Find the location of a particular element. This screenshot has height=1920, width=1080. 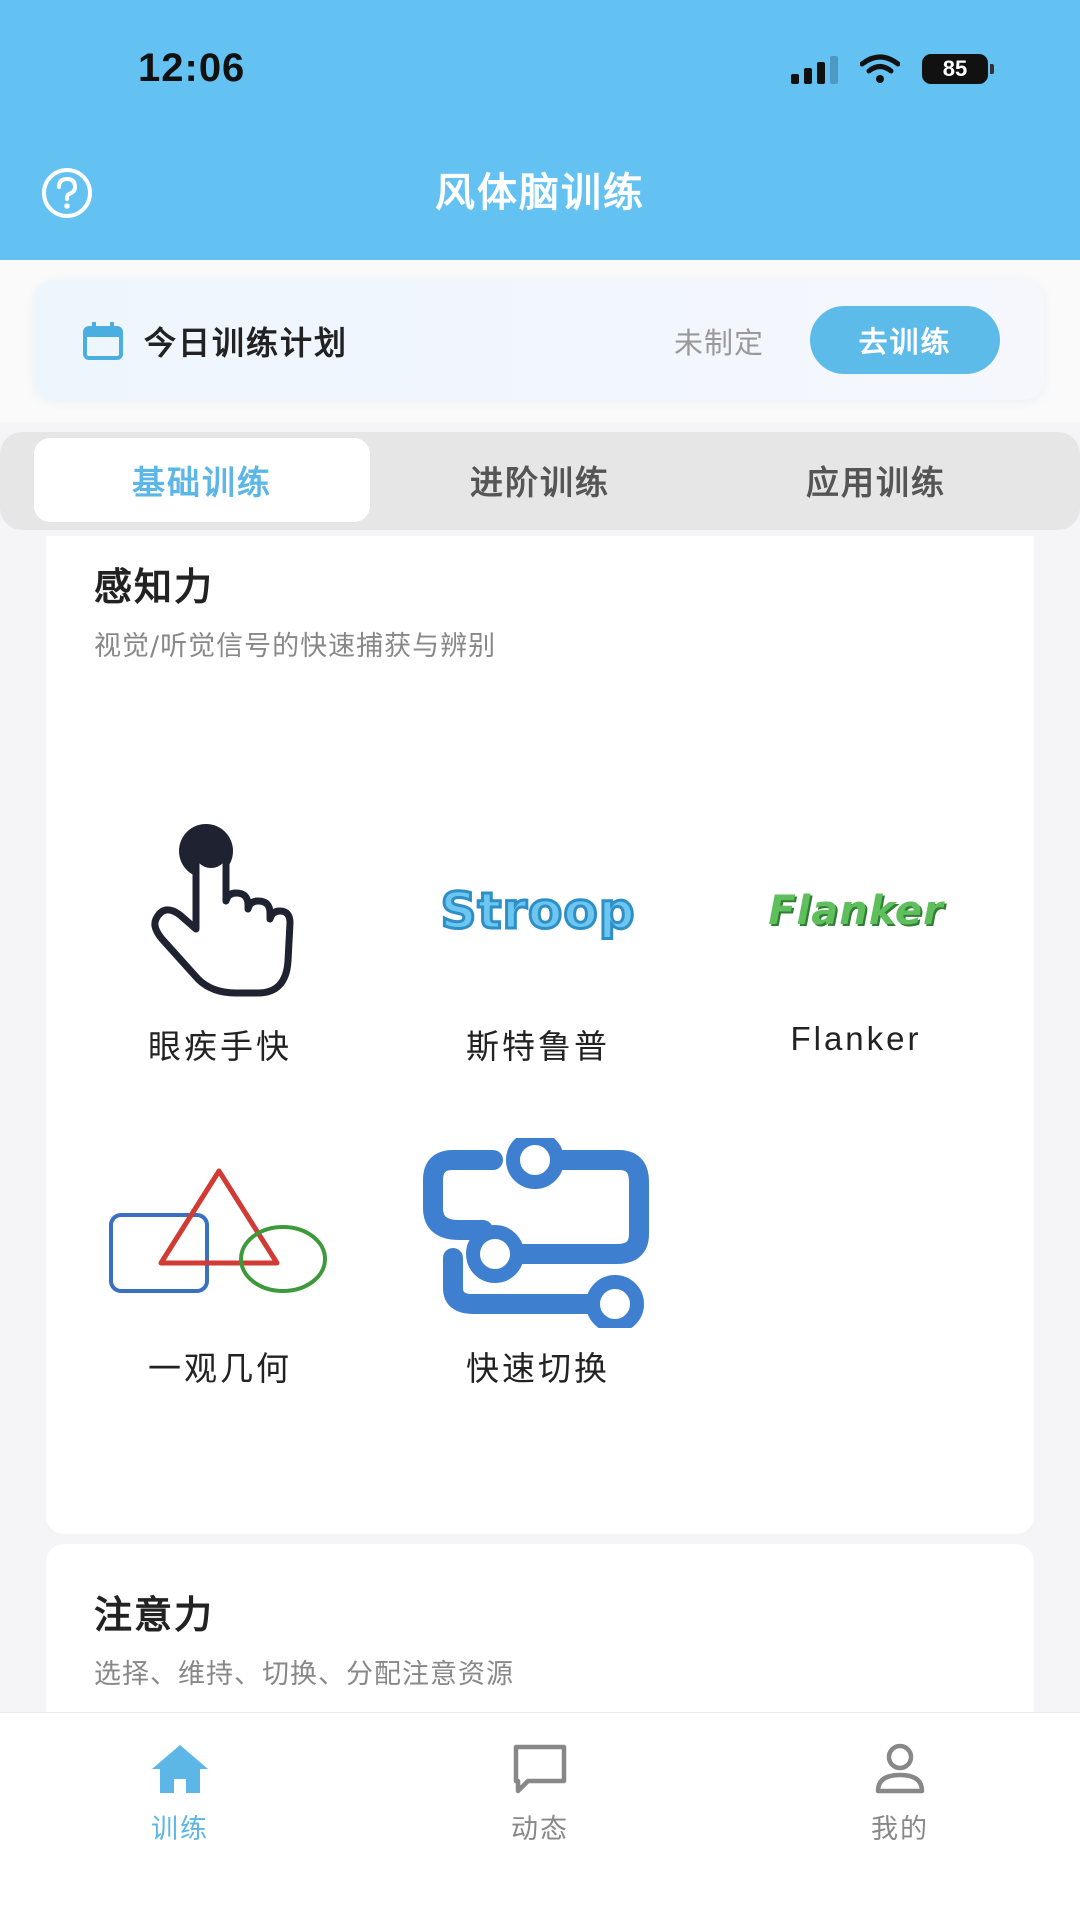

training-item-quick-switch: 快速切换 is located at coordinates (538, 1278).